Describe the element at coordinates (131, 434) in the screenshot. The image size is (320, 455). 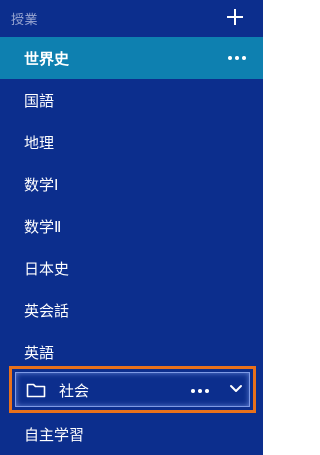
I see `sidebar-item-self-study: 自主学習` at that location.